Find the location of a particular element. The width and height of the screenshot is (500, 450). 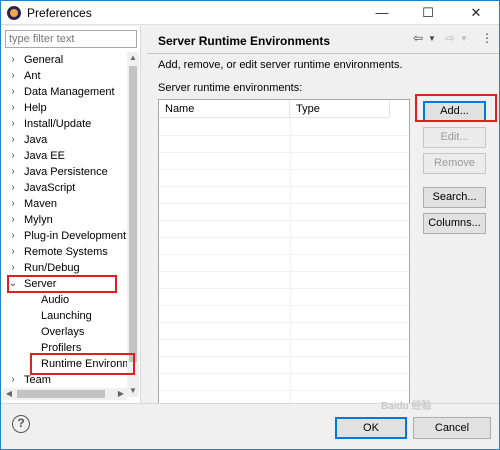

tree-item-mylyn: › Mylyn is located at coordinates (64, 220).